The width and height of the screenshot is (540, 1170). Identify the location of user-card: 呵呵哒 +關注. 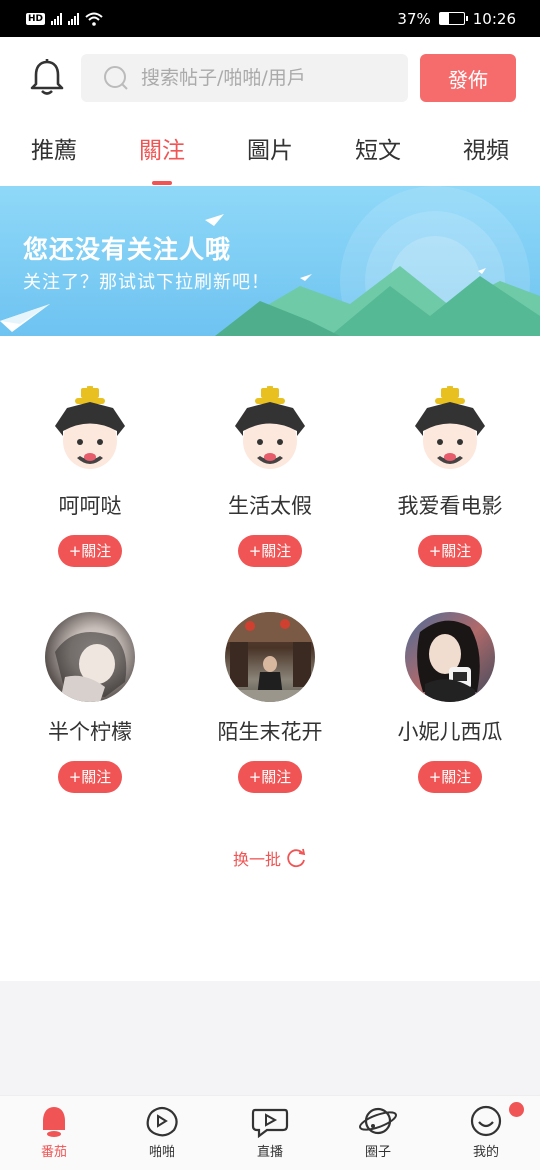
(90, 476).